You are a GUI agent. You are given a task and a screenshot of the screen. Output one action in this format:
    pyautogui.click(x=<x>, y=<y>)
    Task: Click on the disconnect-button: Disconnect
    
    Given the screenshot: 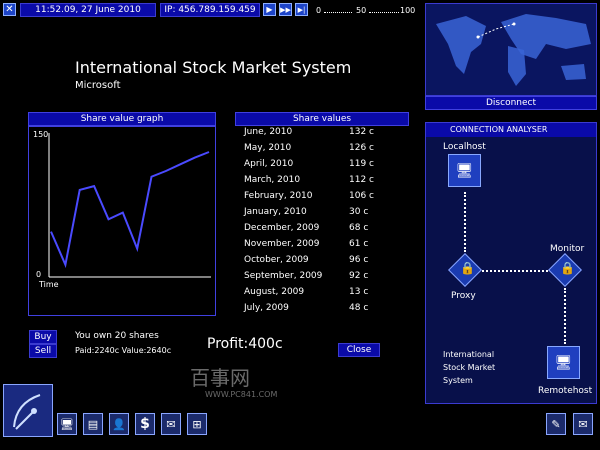 What is the action you would take?
    pyautogui.click(x=511, y=103)
    